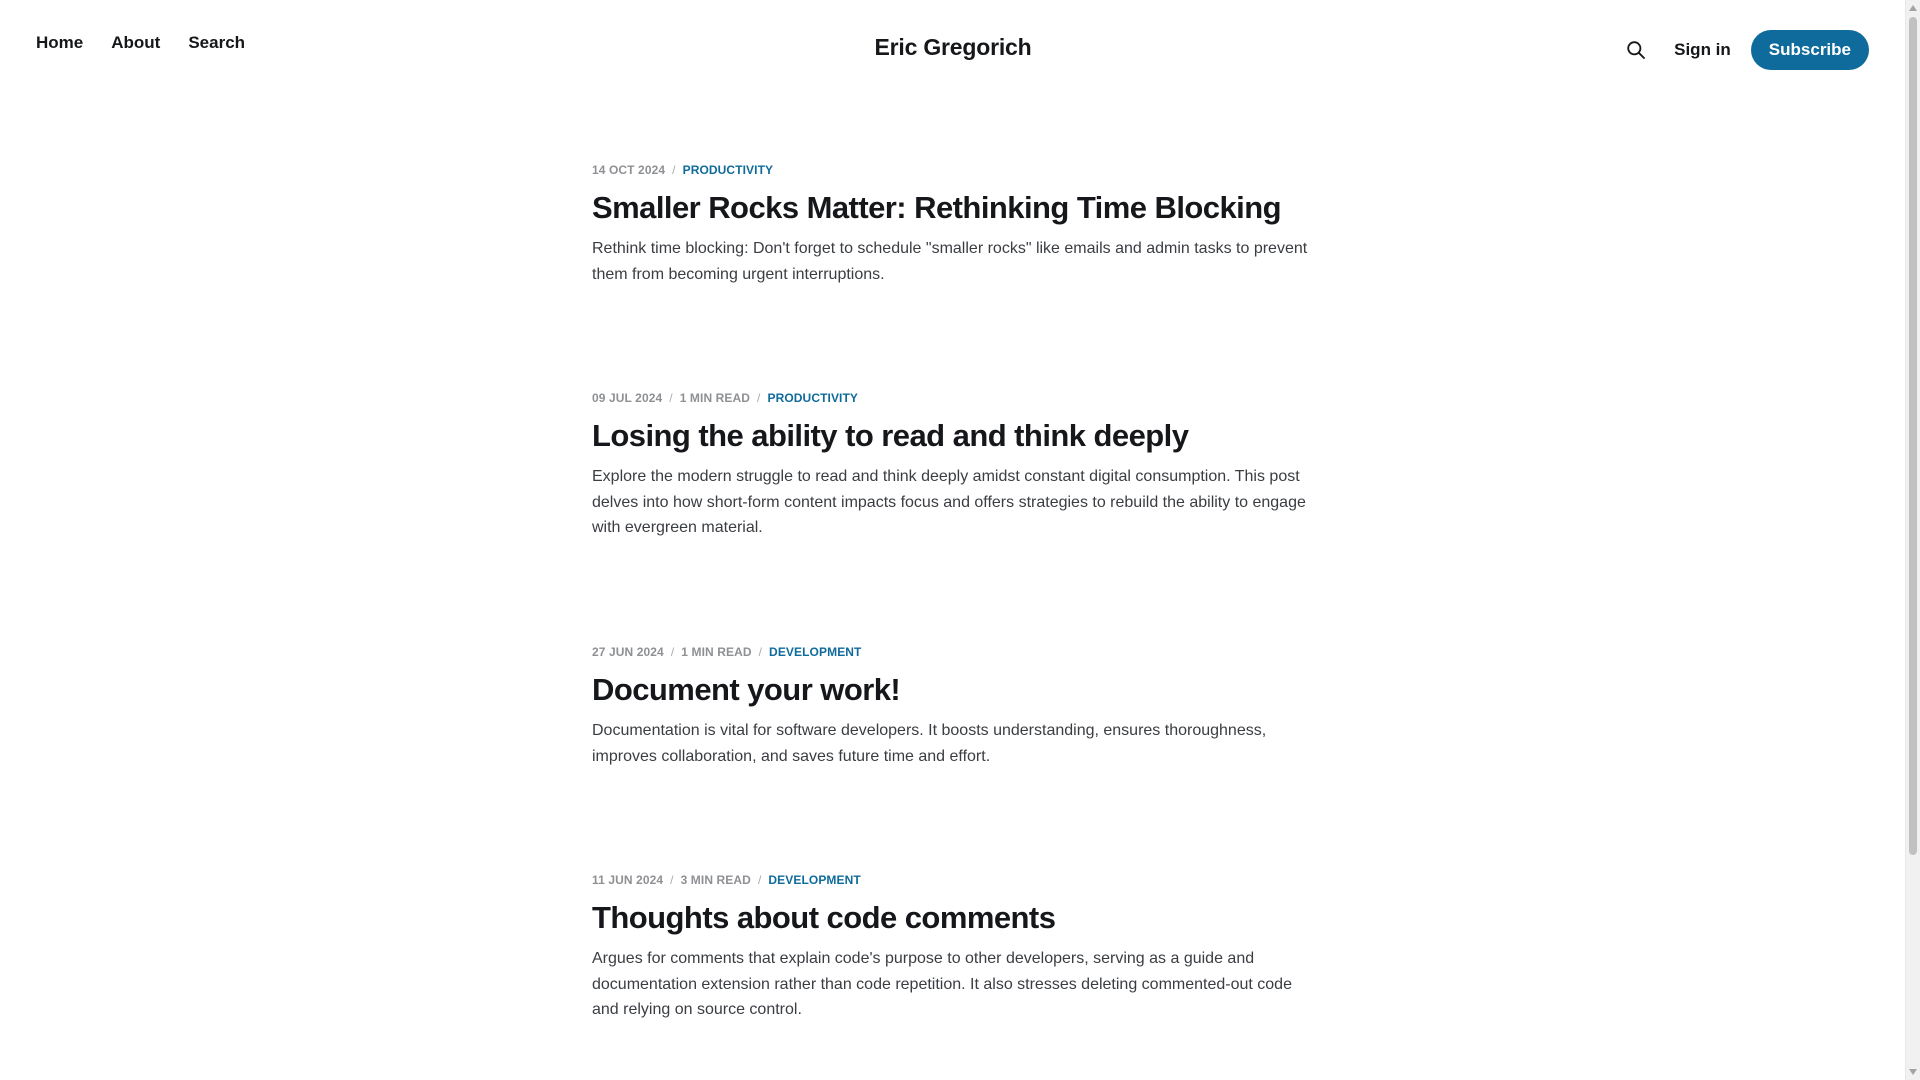 This screenshot has height=1080, width=1920. I want to click on post-date: 27 JUN 2024, so click(628, 652).